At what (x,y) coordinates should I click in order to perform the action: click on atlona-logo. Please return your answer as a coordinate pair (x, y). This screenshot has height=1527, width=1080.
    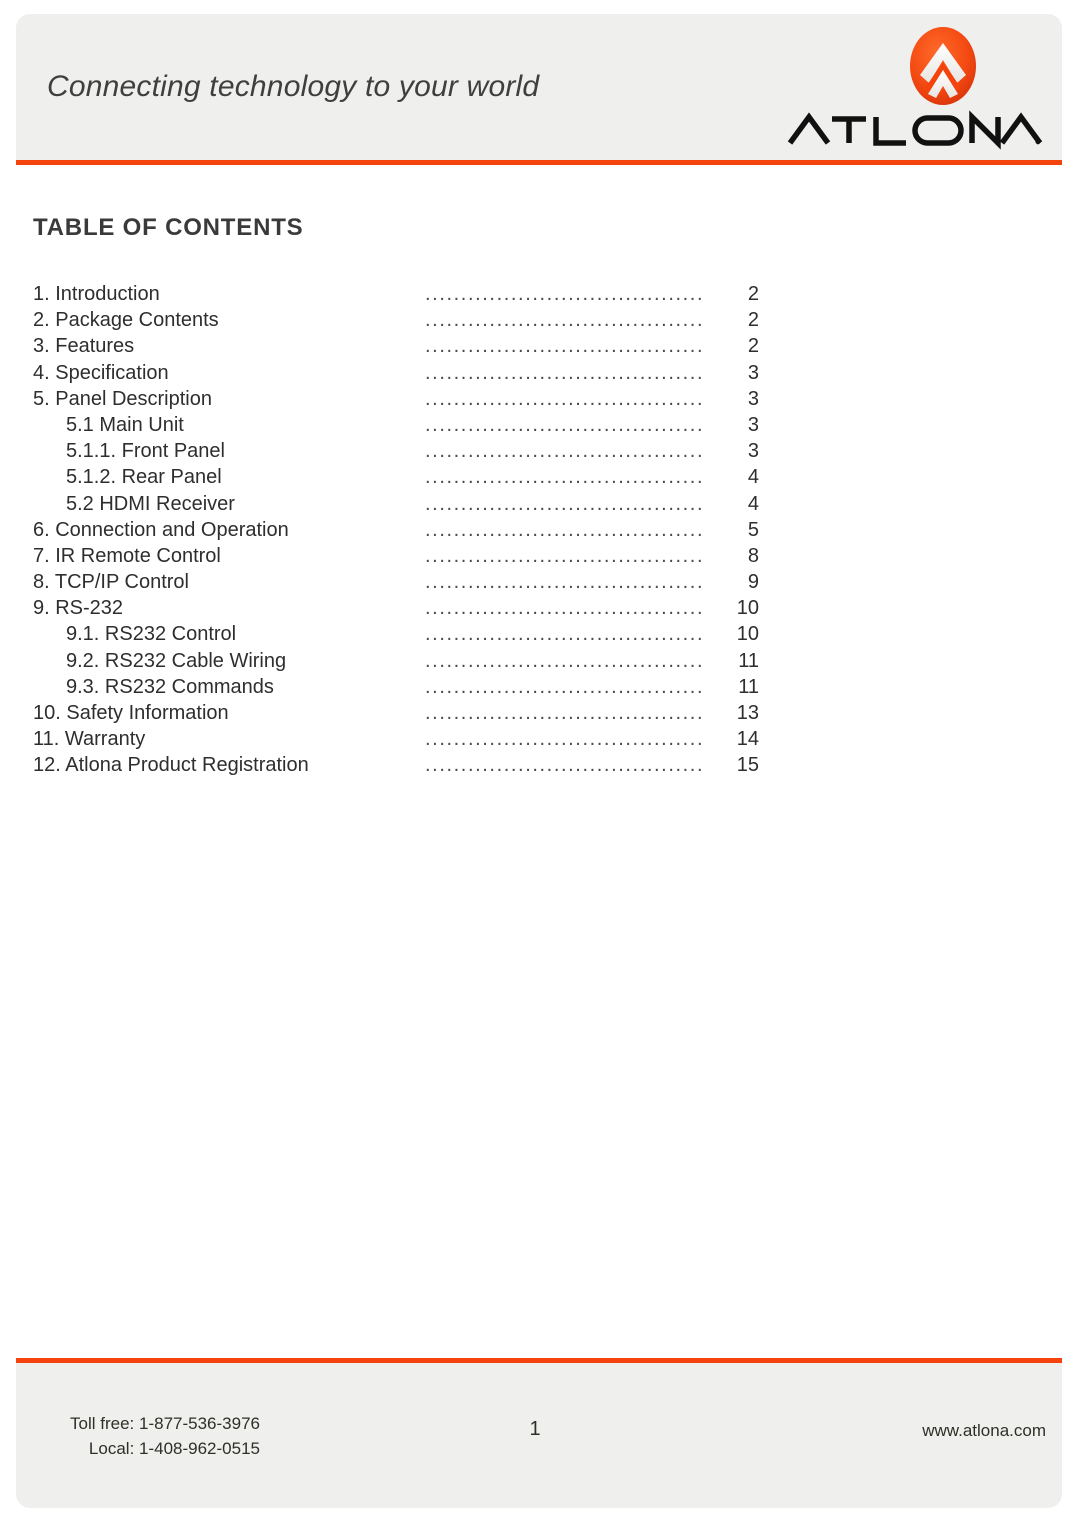
    Looking at the image, I should click on (913, 88).